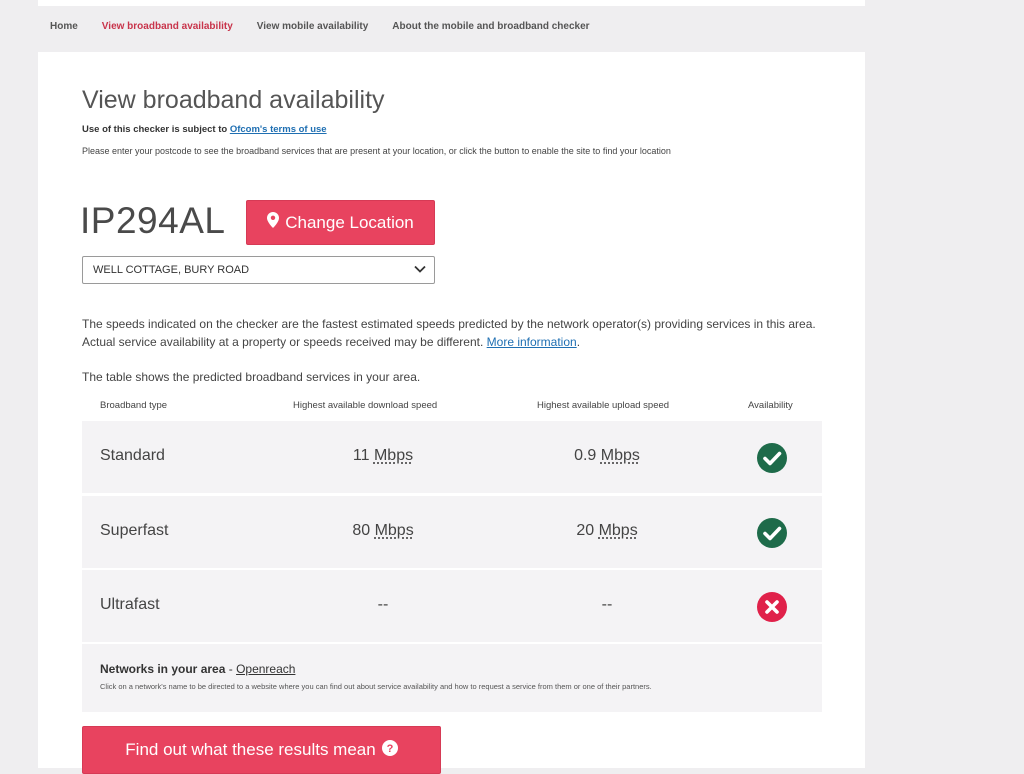  Describe the element at coordinates (130, 604) in the screenshot. I see `row-type: Ultrafast` at that location.